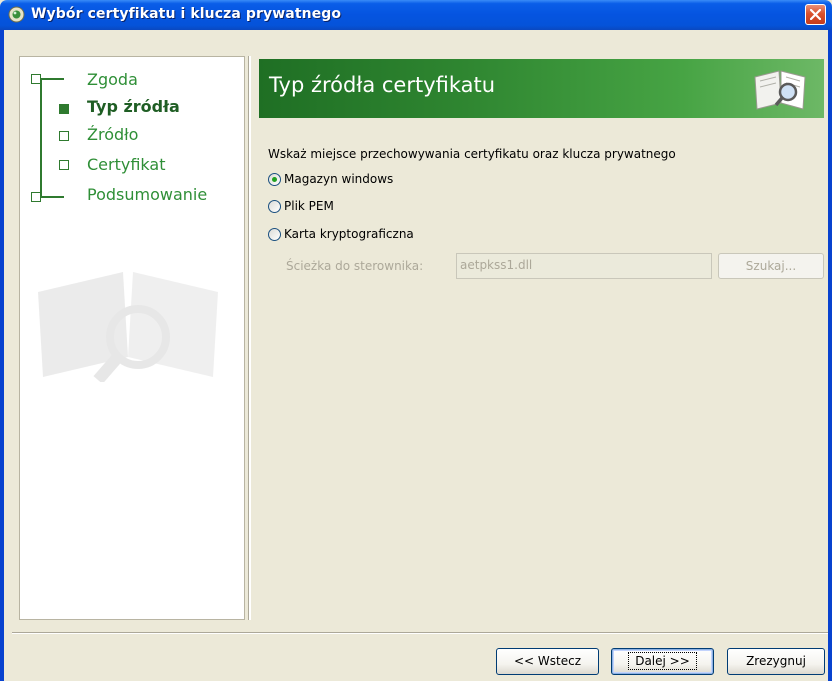 The height and width of the screenshot is (681, 832). I want to click on step-marker-typ-zrodla, so click(64, 109).